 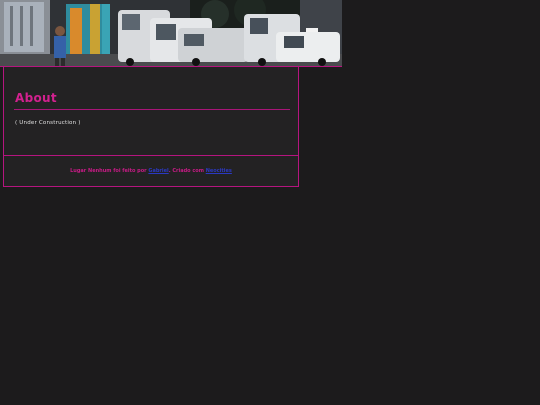 I want to click on street-scene-photo, so click(x=171, y=33).